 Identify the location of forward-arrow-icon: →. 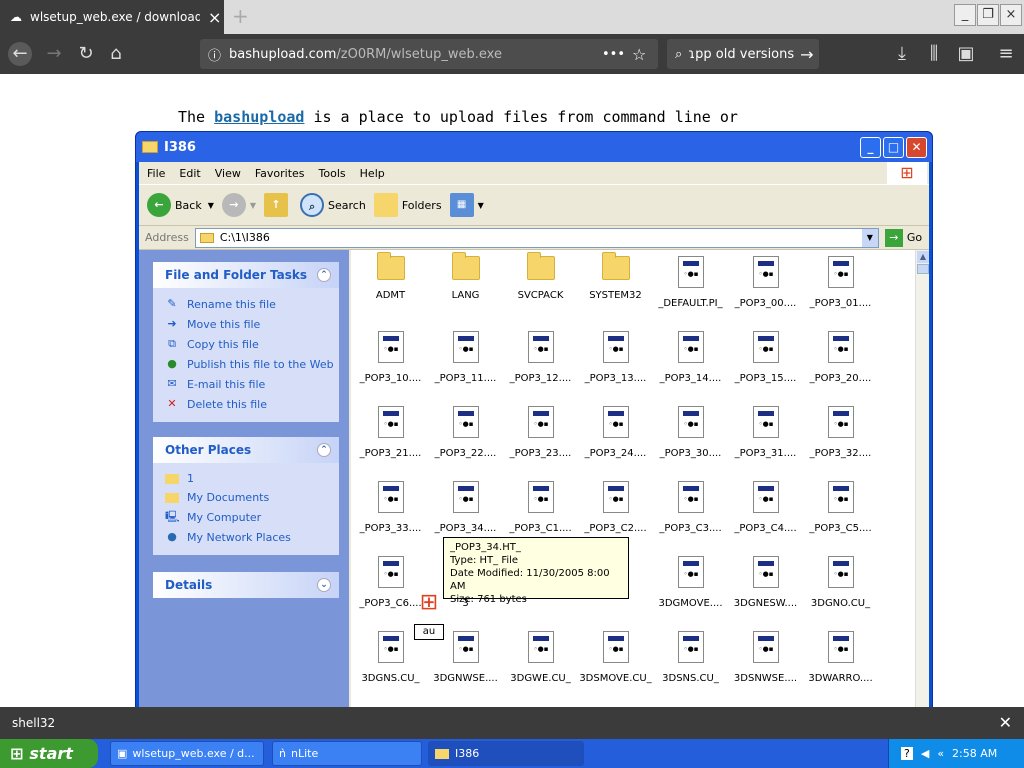
(54, 54).